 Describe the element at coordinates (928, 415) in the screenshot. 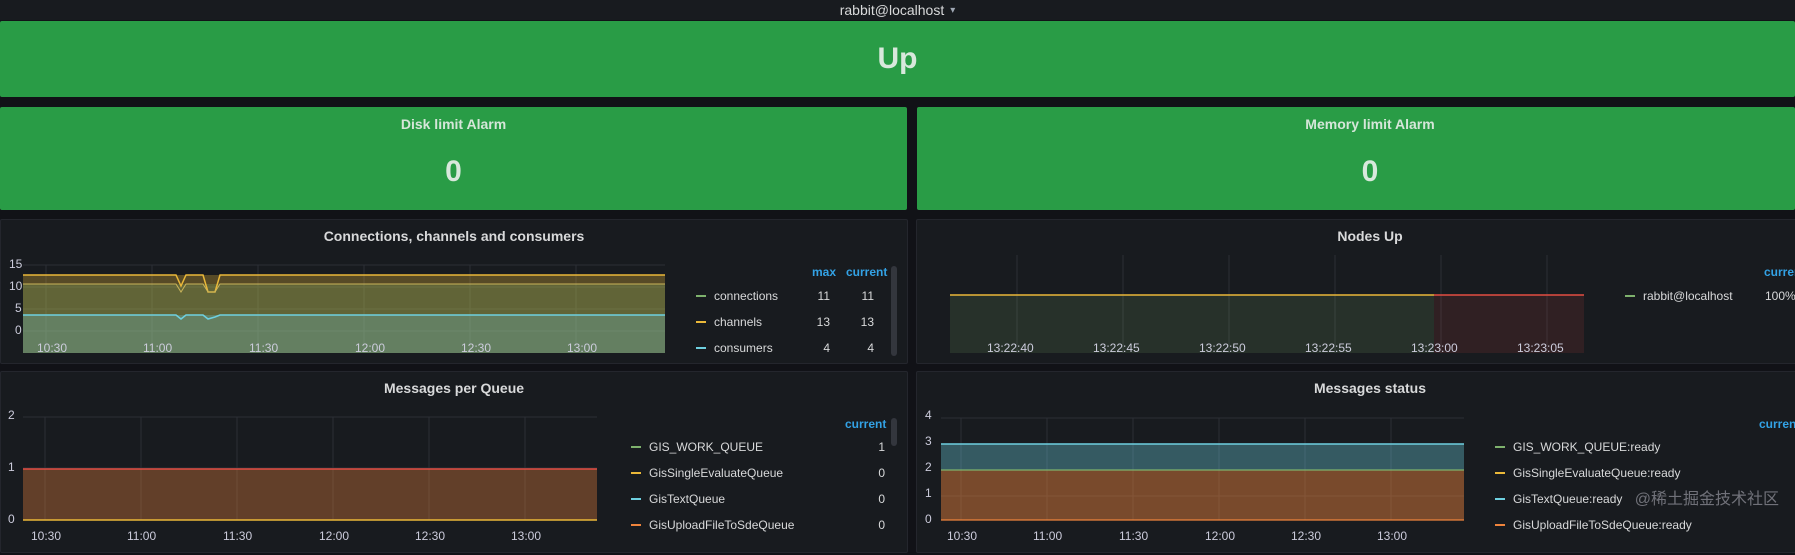

I see `y-tick: 4` at that location.